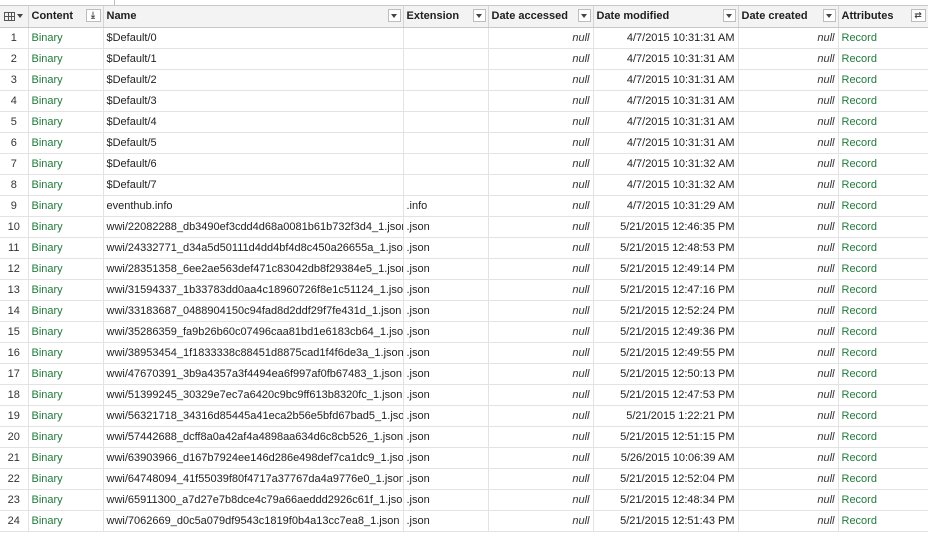 The width and height of the screenshot is (928, 556). Describe the element at coordinates (541, 17) in the screenshot. I see `column-header-date-accessed: Date accessed` at that location.